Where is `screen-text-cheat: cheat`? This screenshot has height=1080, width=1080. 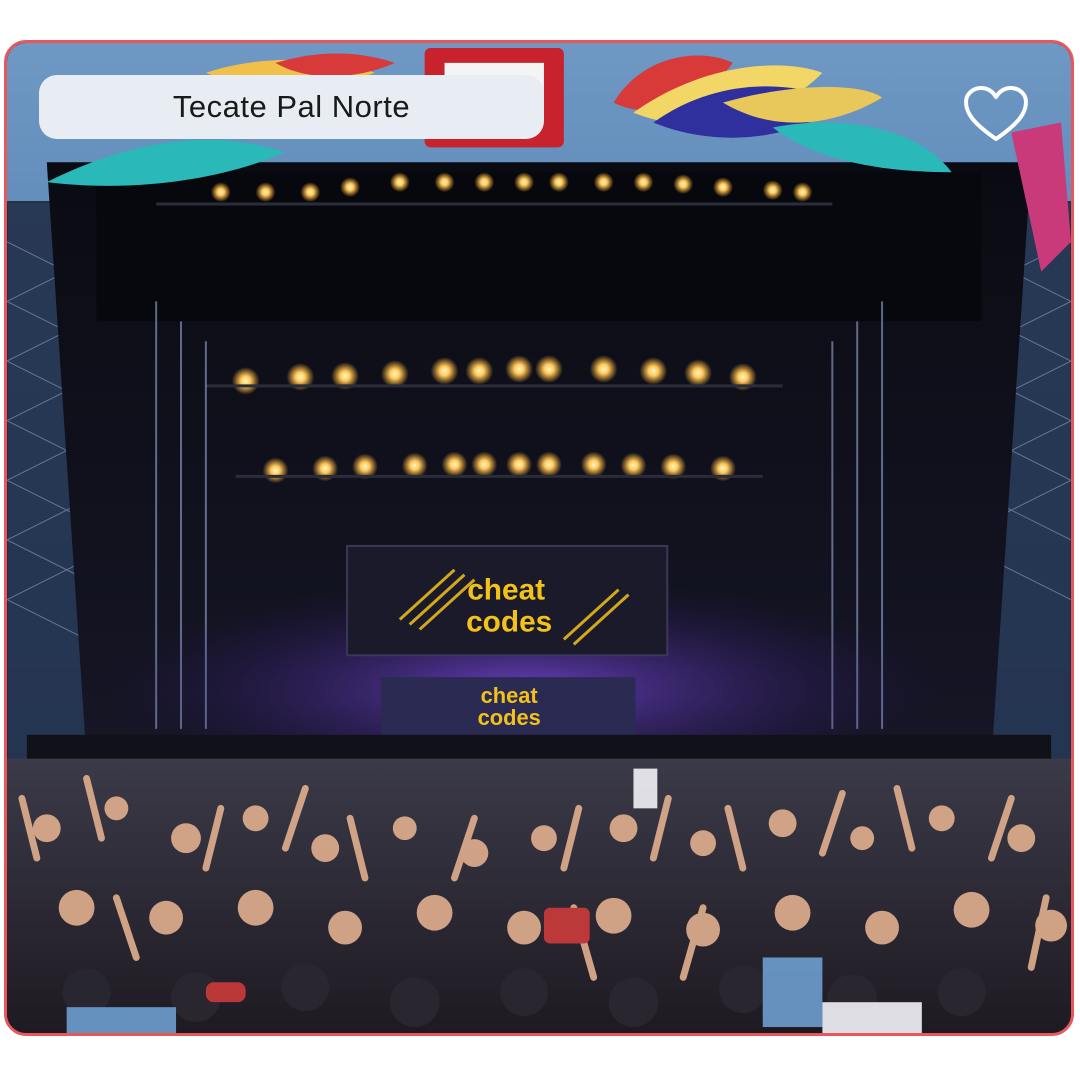
screen-text-cheat: cheat is located at coordinates (506, 590).